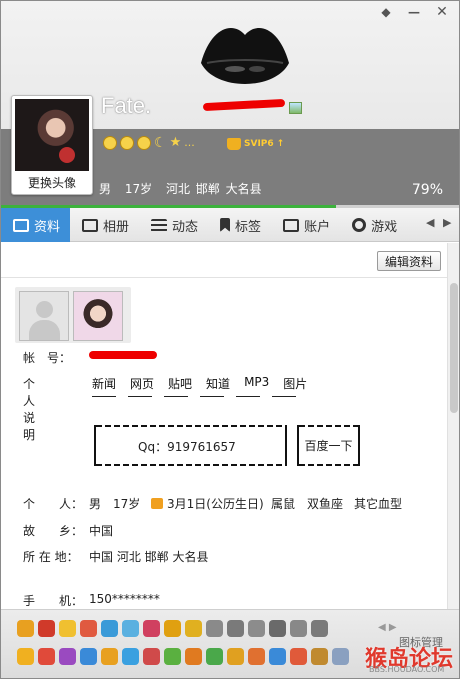  I want to click on close-button: ✕, so click(442, 12).